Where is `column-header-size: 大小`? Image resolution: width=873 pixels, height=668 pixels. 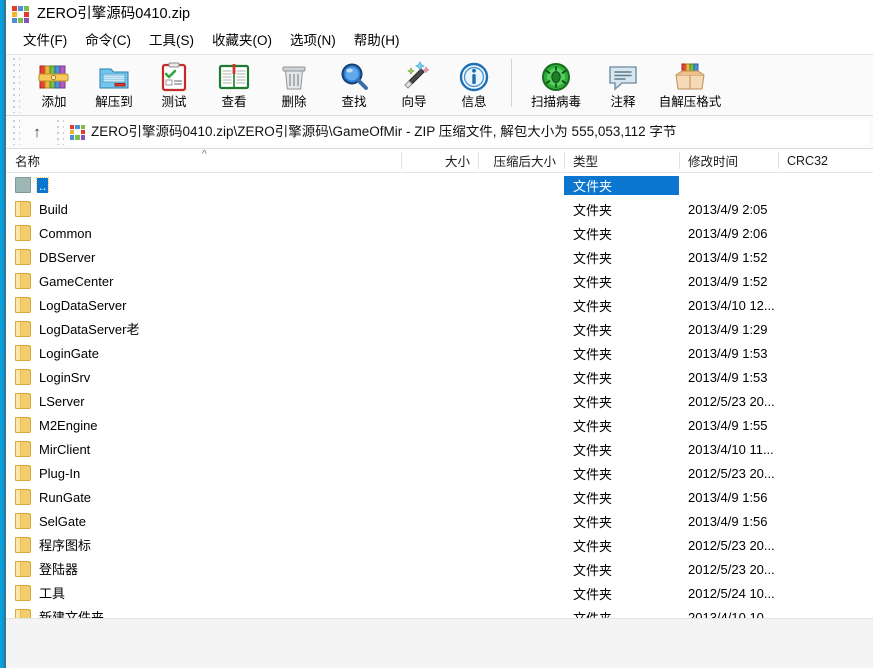 column-header-size: 大小 is located at coordinates (439, 160).